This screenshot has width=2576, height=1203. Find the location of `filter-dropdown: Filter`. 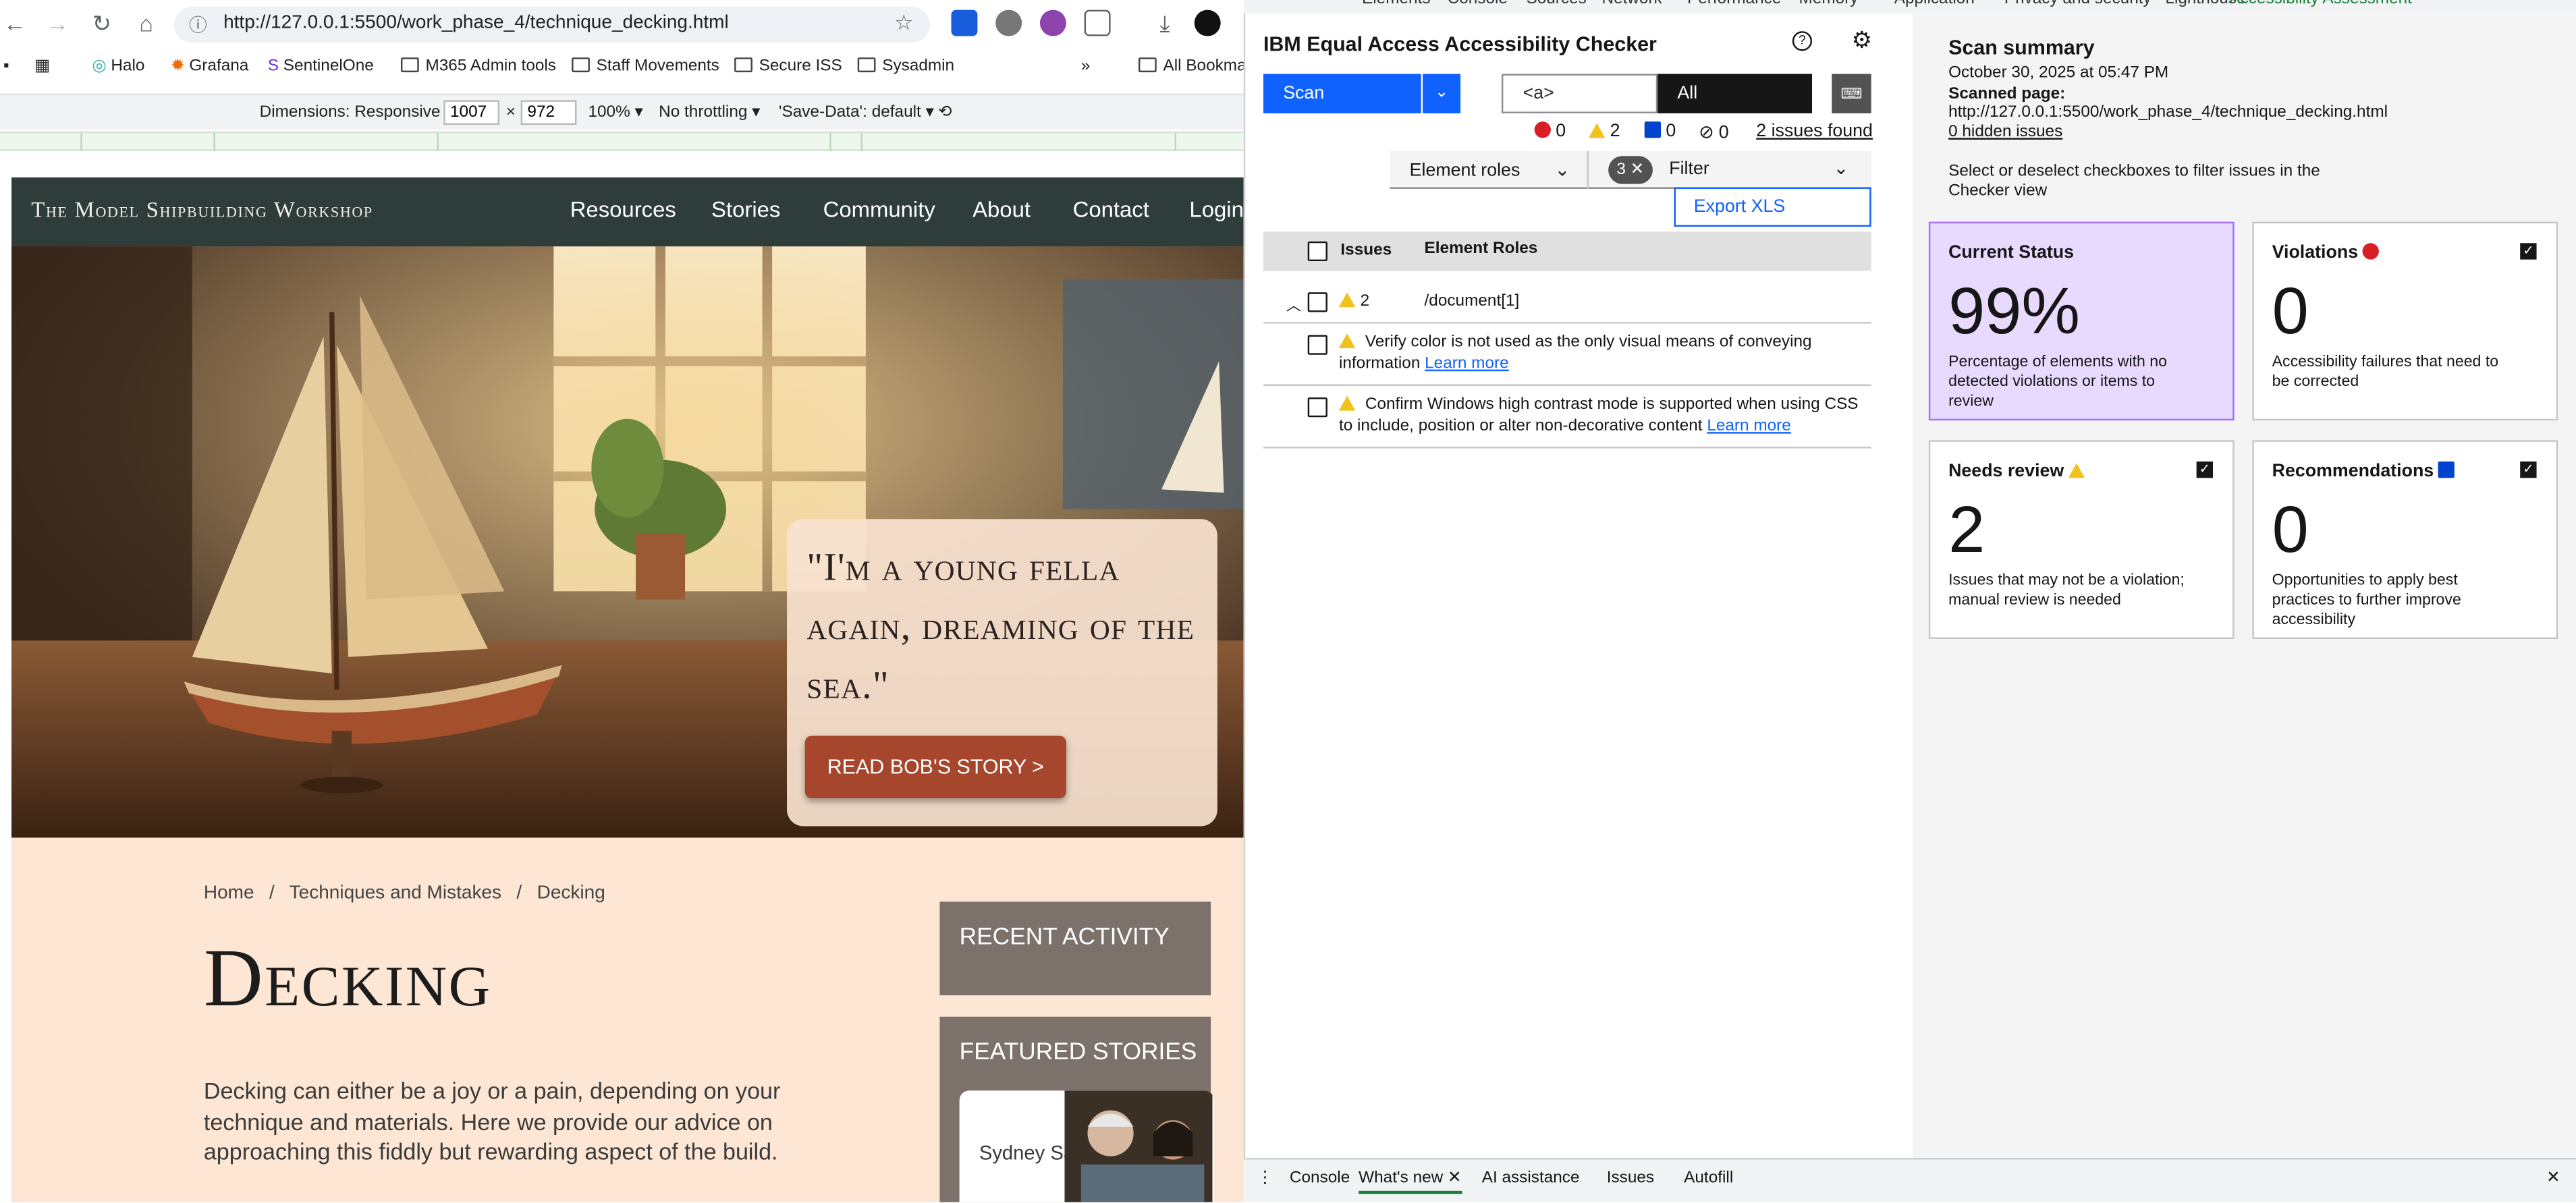

filter-dropdown: Filter is located at coordinates (1689, 169).